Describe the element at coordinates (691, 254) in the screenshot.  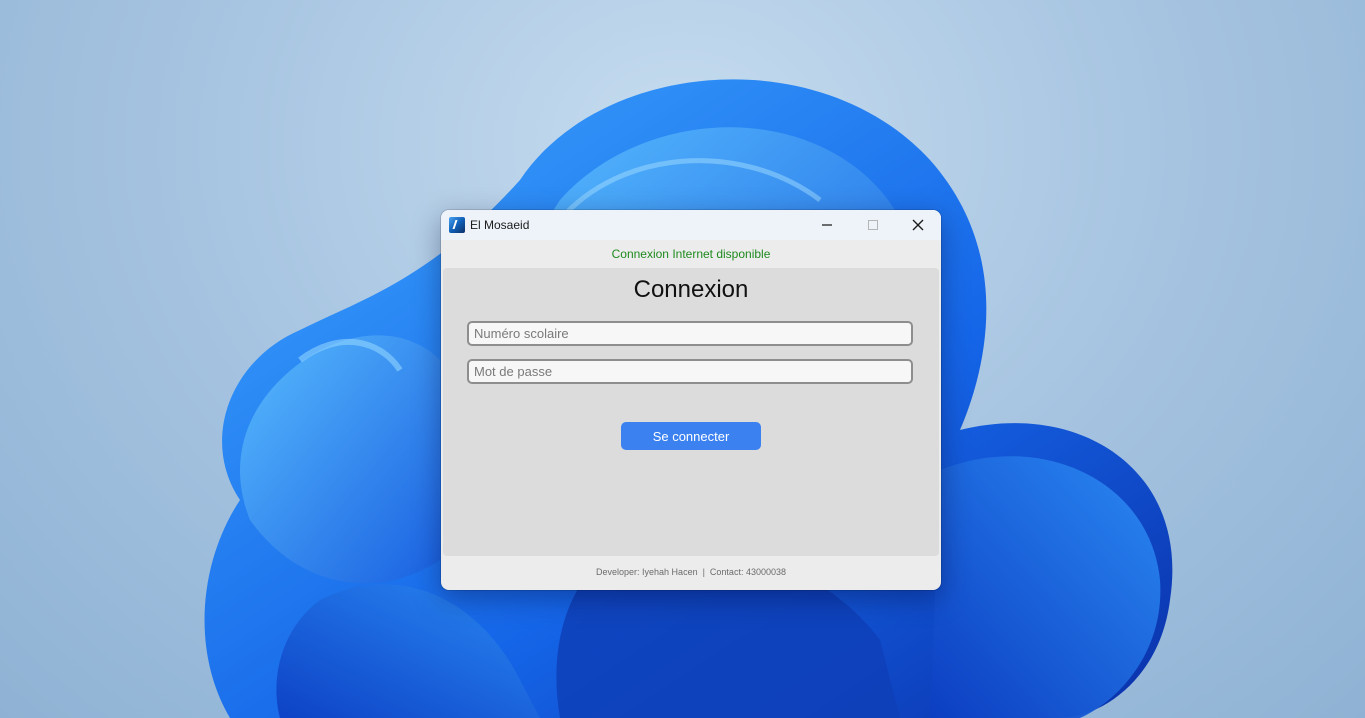
I see `connection-status: Connexion Internet disponible` at that location.